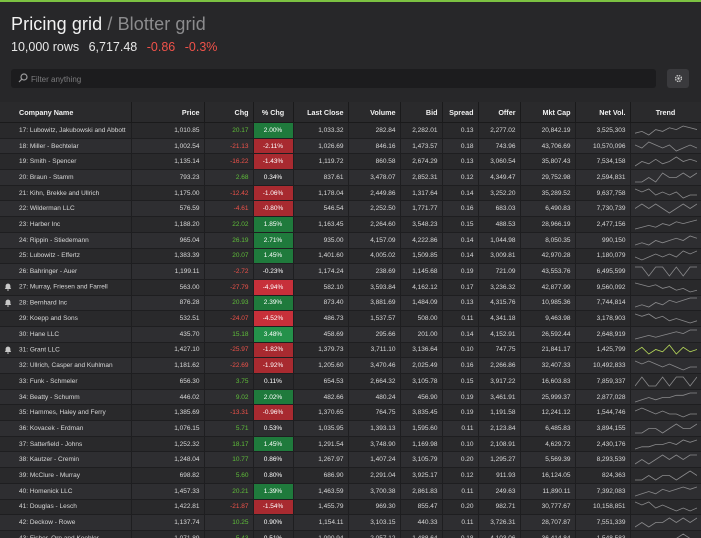 The width and height of the screenshot is (701, 538). I want to click on offer-cell: 1,044.98, so click(499, 240).